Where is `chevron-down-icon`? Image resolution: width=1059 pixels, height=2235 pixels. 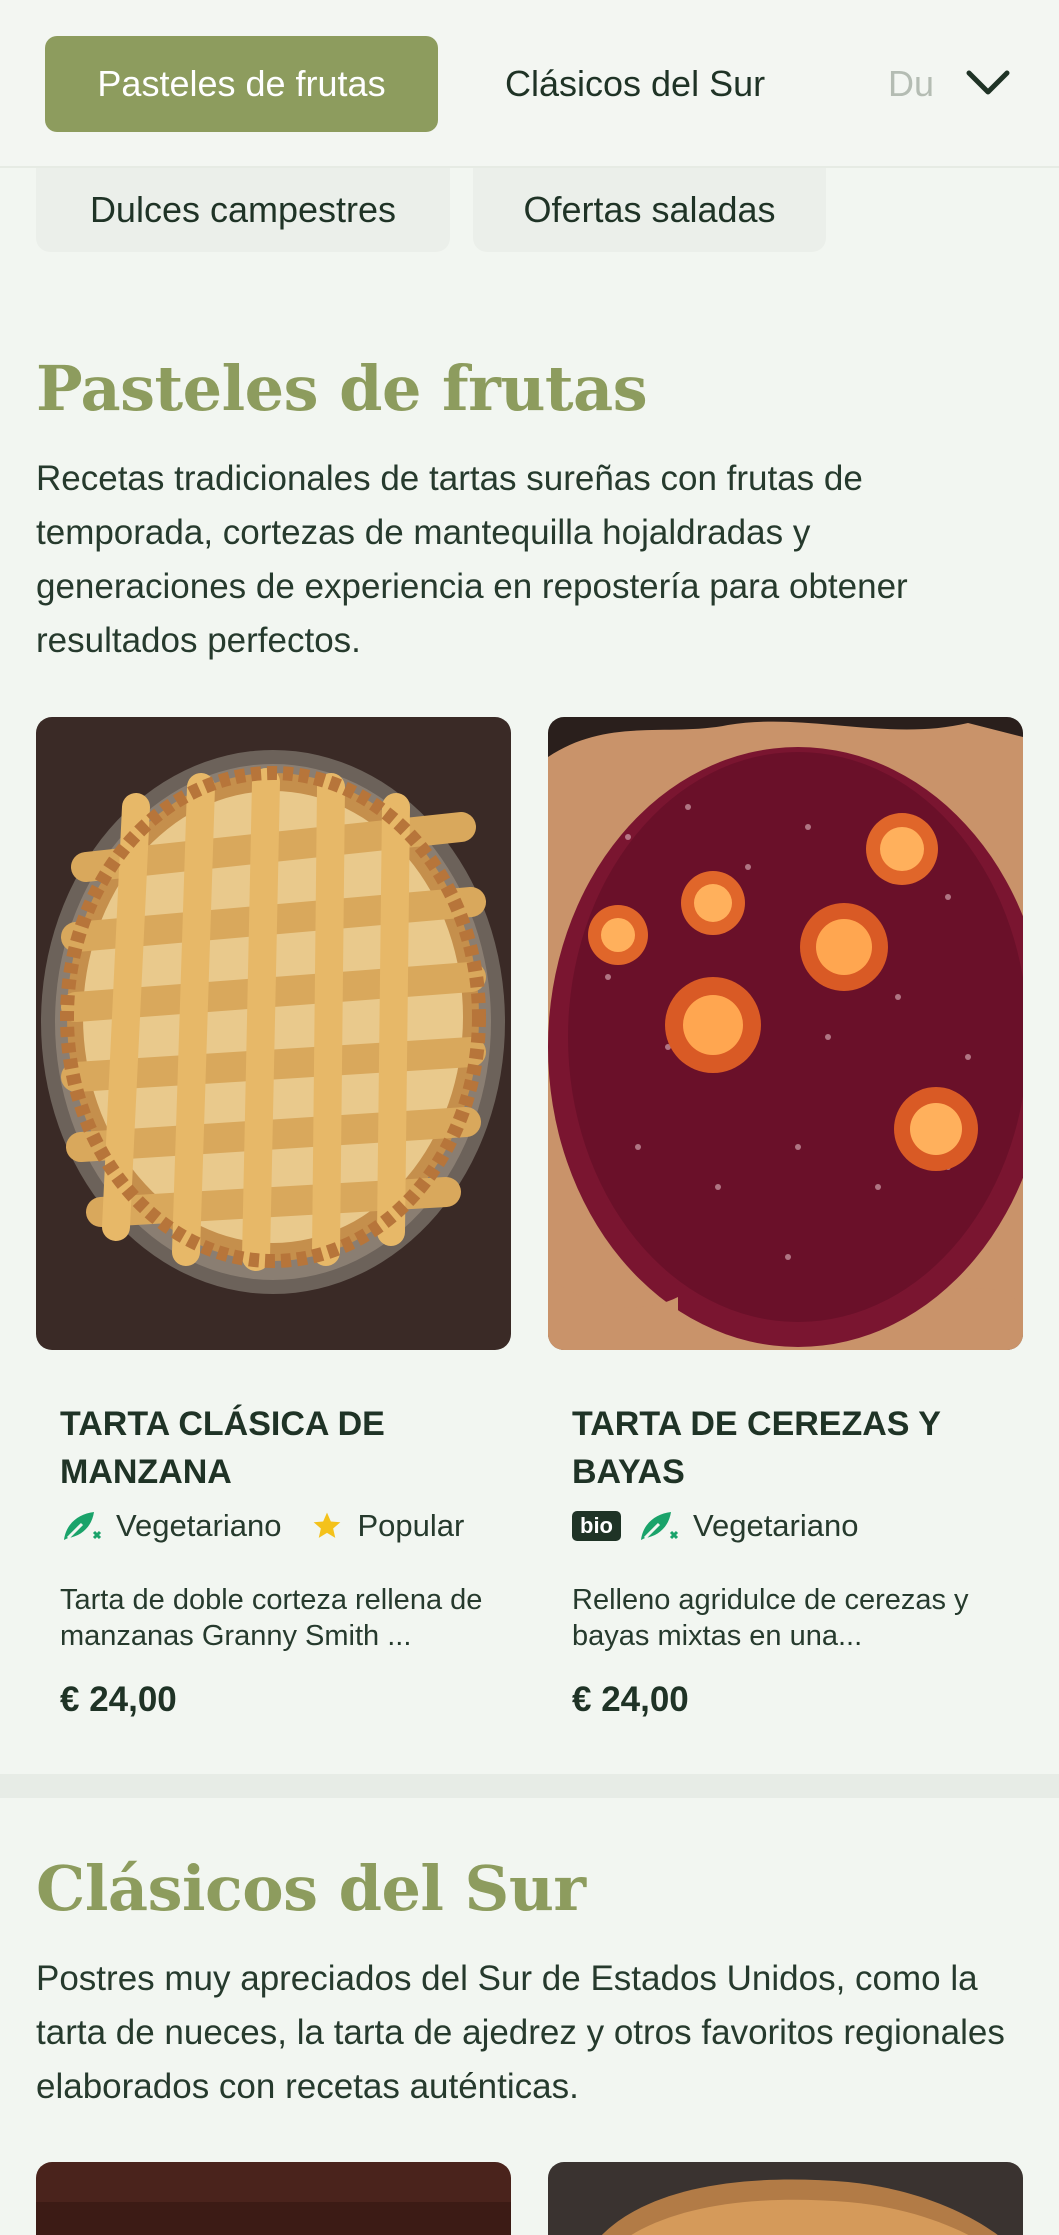
chevron-down-icon is located at coordinates (988, 83).